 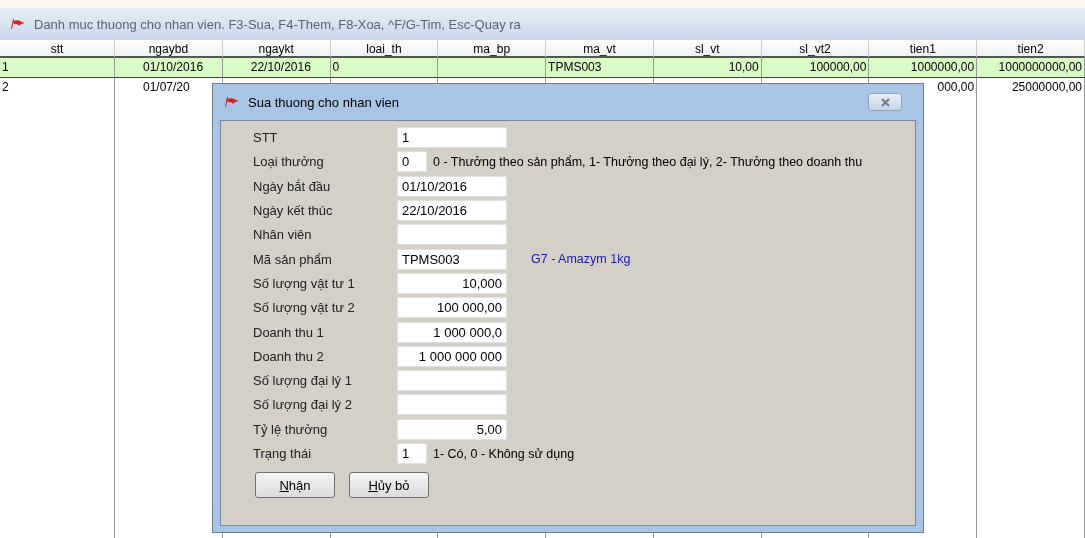 What do you see at coordinates (289, 332) in the screenshot?
I see `field-label: Doanh thu 1` at bounding box center [289, 332].